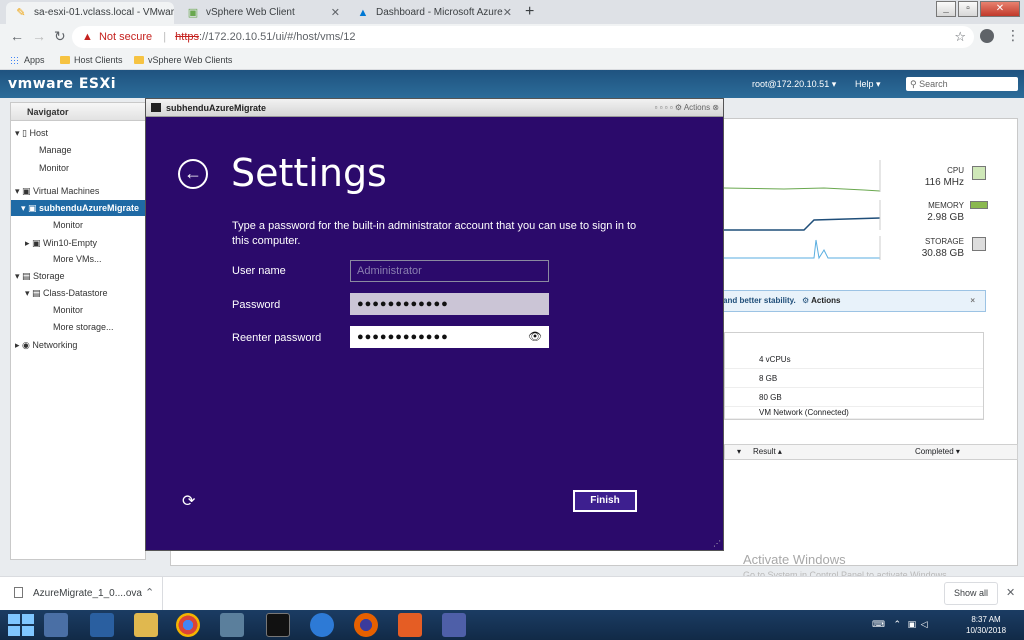 Image resolution: width=1024 pixels, height=640 pixels. I want to click on server-manager-icon, so click(56, 625).